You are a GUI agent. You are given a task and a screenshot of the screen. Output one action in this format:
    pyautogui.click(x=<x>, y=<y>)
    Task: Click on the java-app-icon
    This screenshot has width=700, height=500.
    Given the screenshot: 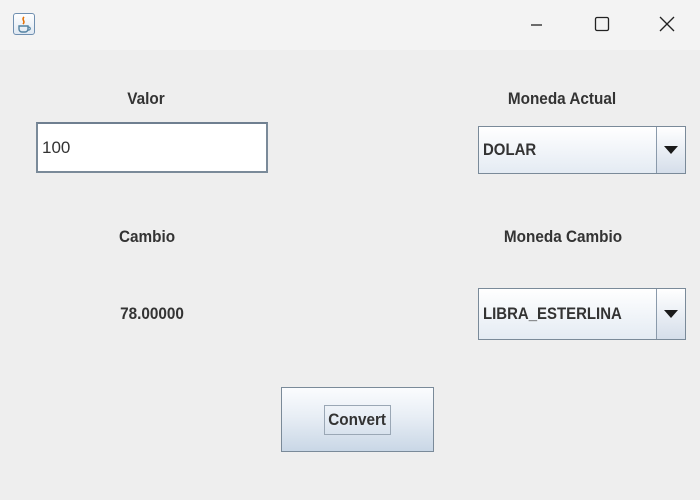 What is the action you would take?
    pyautogui.click(x=24, y=24)
    